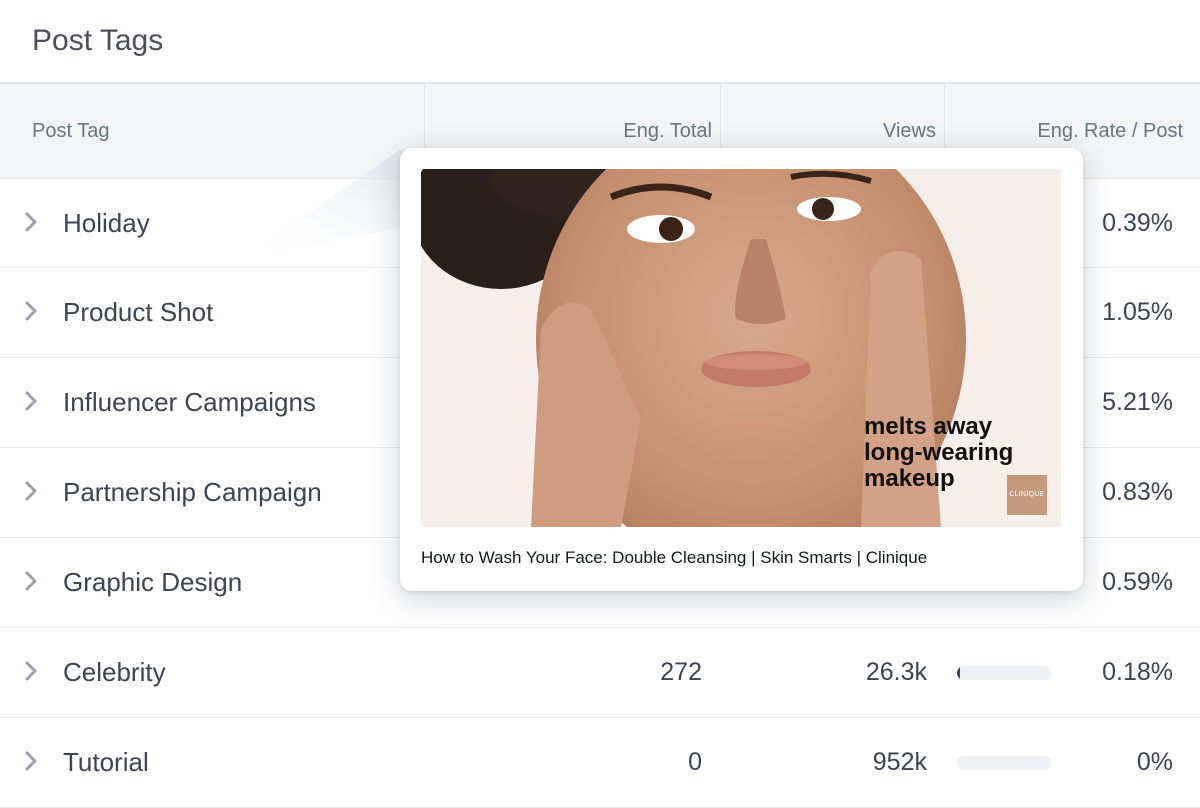 Image resolution: width=1200 pixels, height=808 pixels. I want to click on eng-total-value: 272, so click(681, 672).